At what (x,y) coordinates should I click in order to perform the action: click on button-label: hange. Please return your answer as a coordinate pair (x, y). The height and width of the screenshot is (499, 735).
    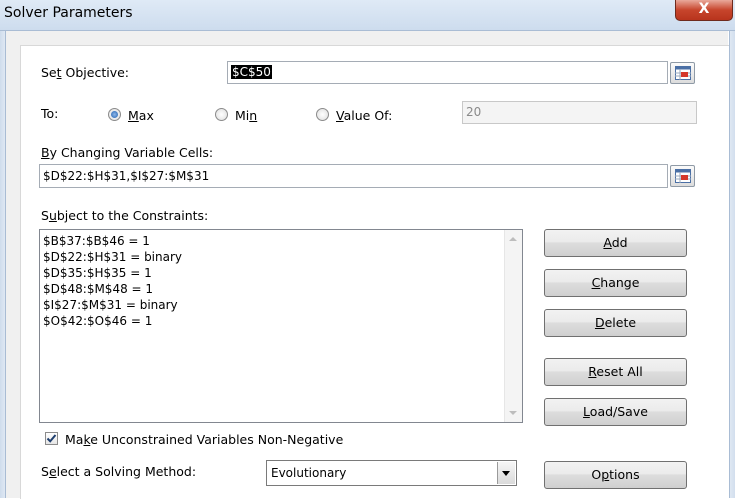
    Looking at the image, I should click on (620, 282).